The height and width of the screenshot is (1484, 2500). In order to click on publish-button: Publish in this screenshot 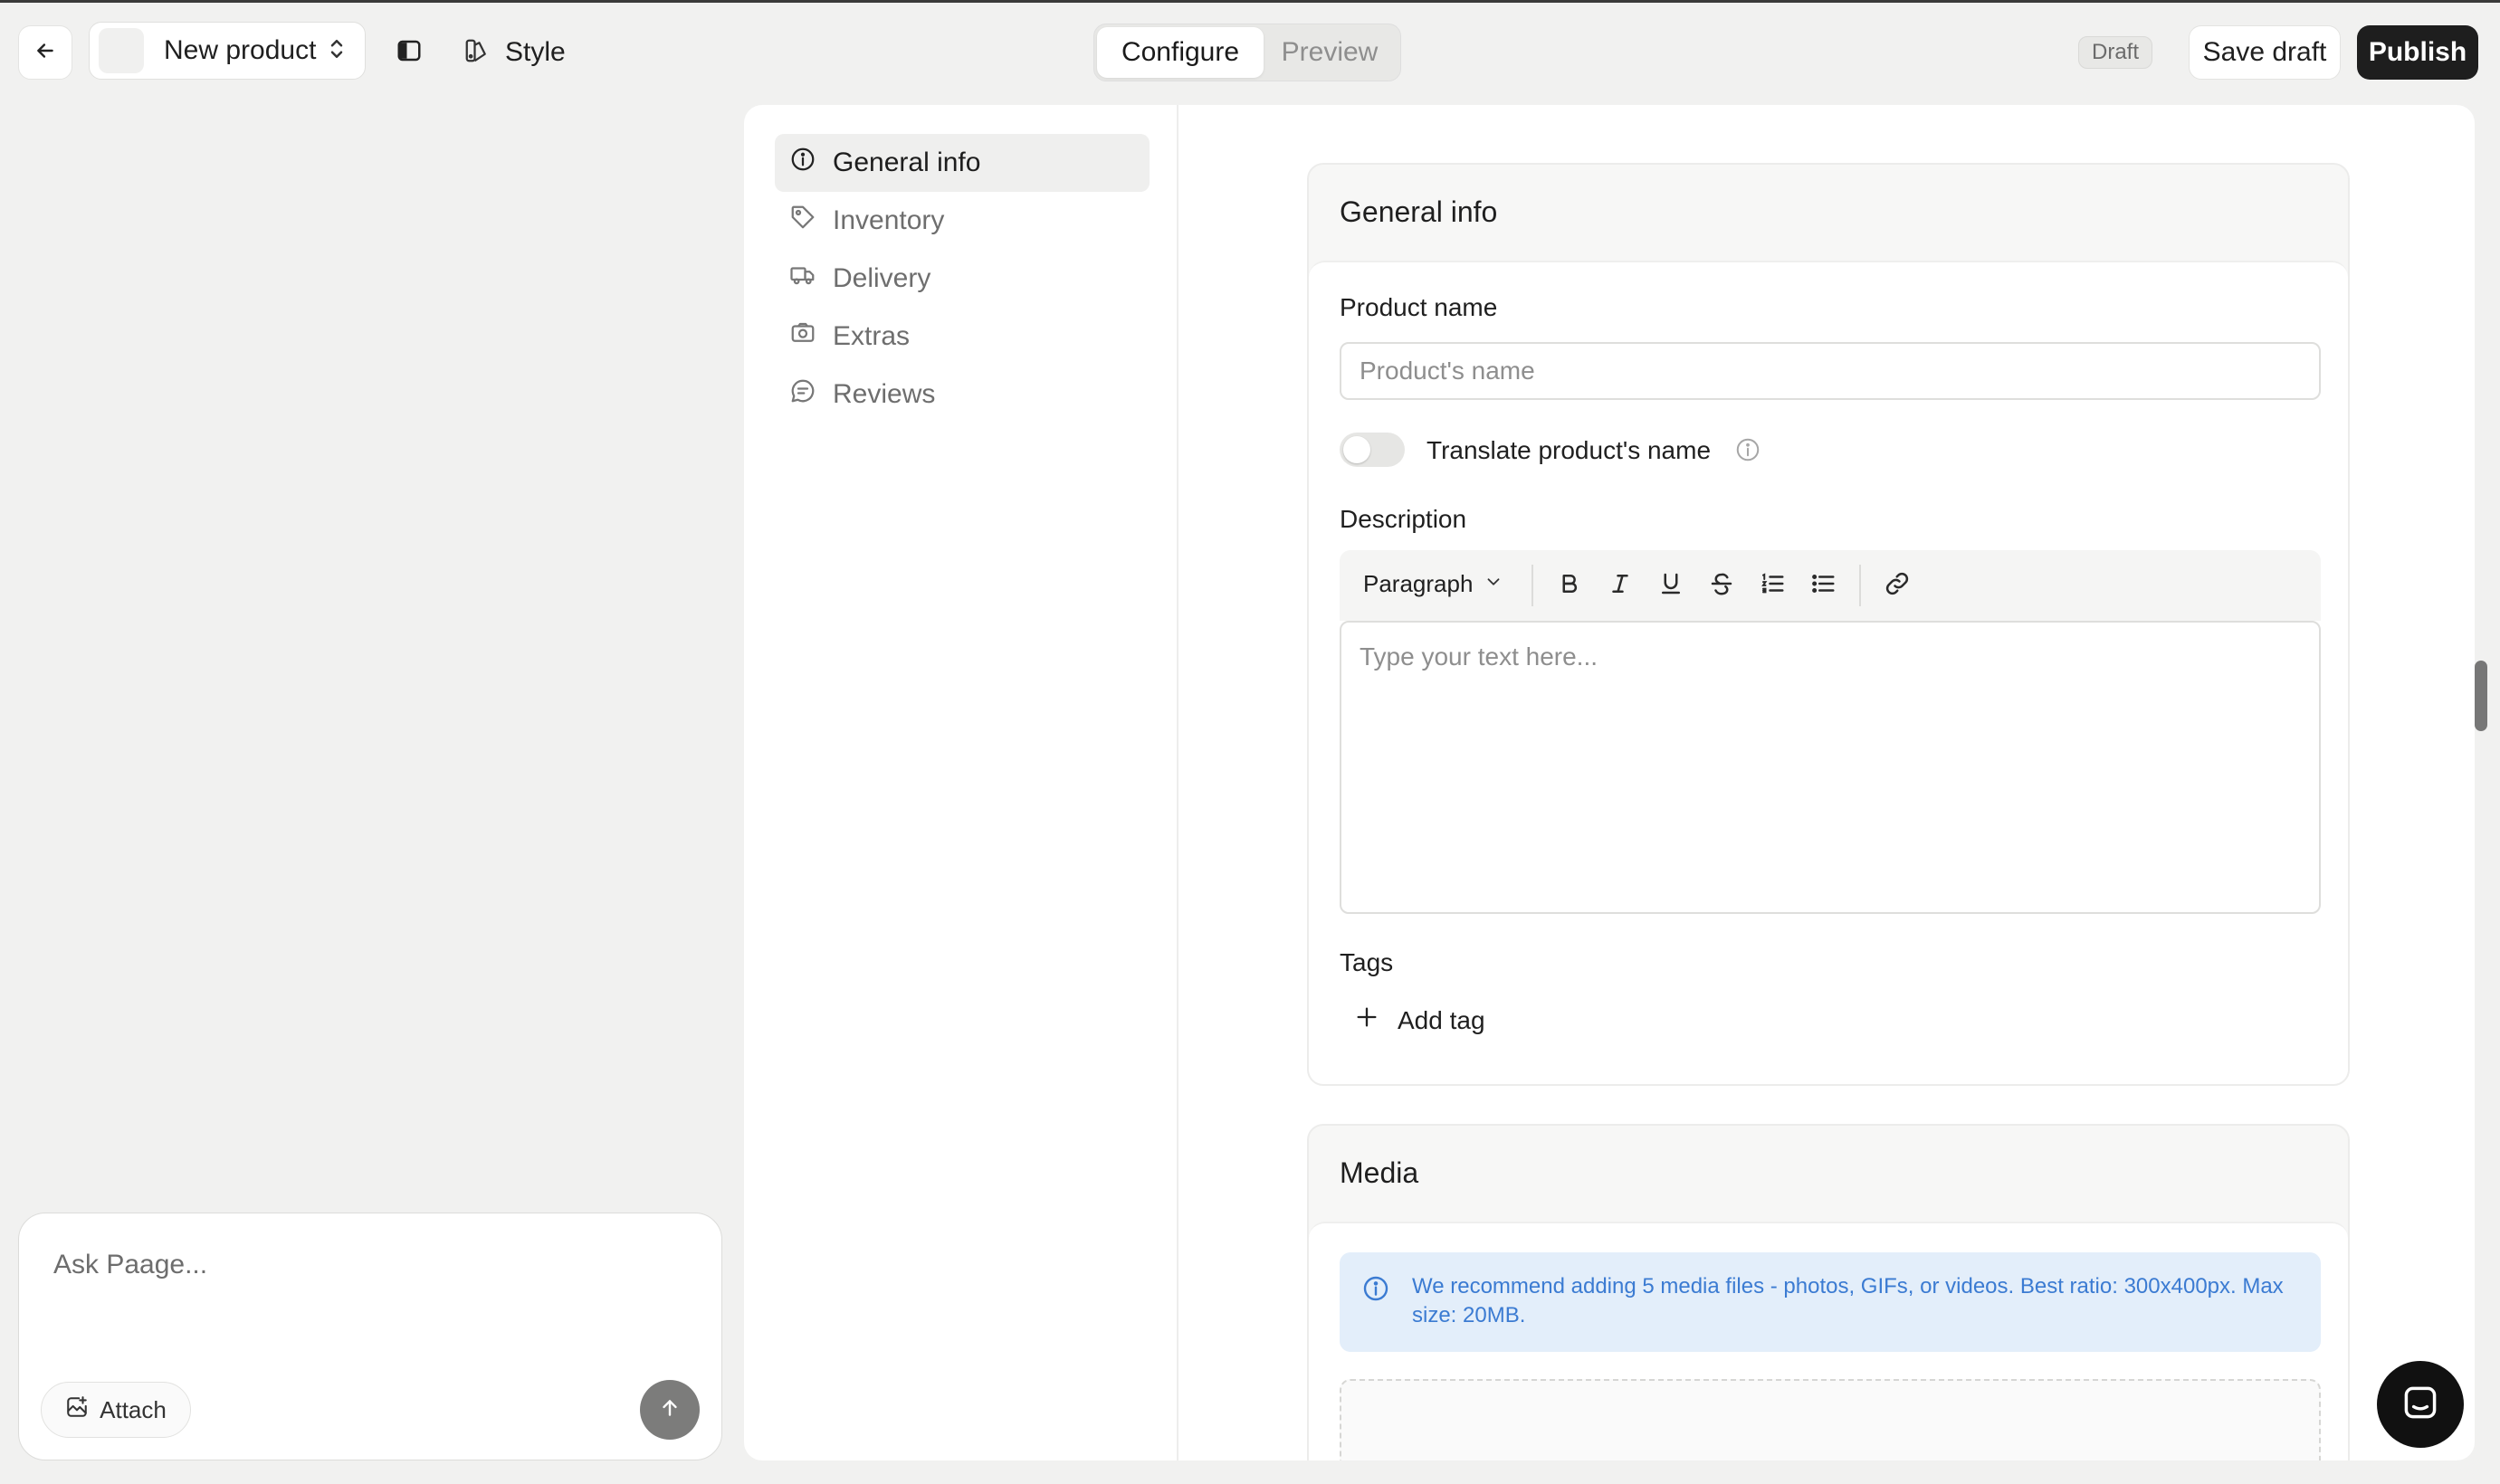, I will do `click(2417, 52)`.